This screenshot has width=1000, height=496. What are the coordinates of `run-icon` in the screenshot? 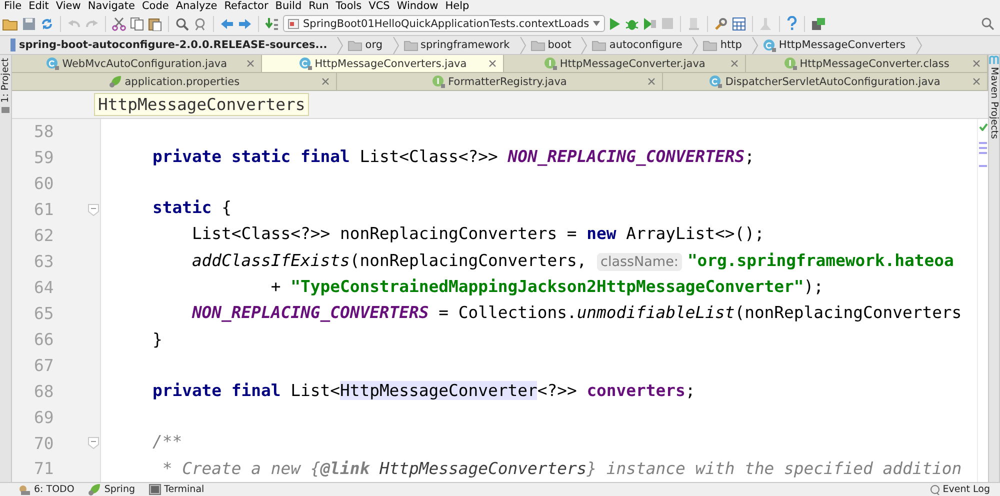 It's located at (615, 23).